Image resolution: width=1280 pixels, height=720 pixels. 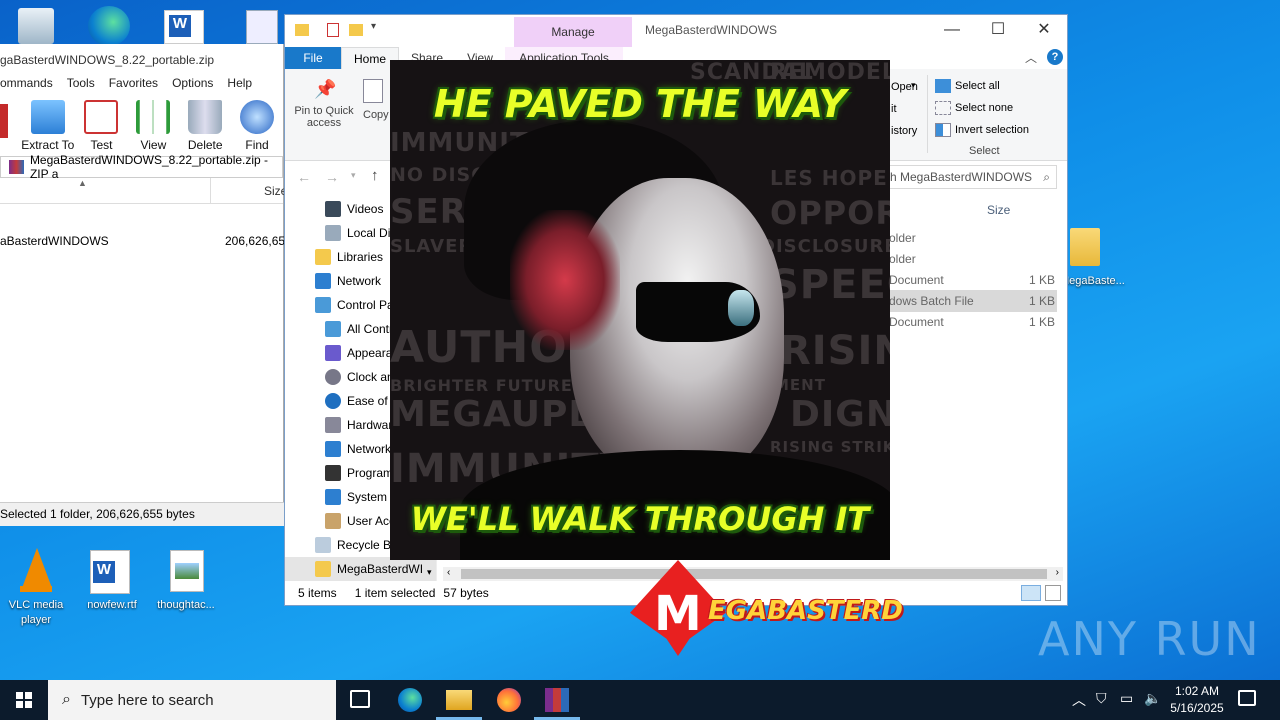 I want to click on up-arrow-icon: ↑, so click(x=375, y=175).